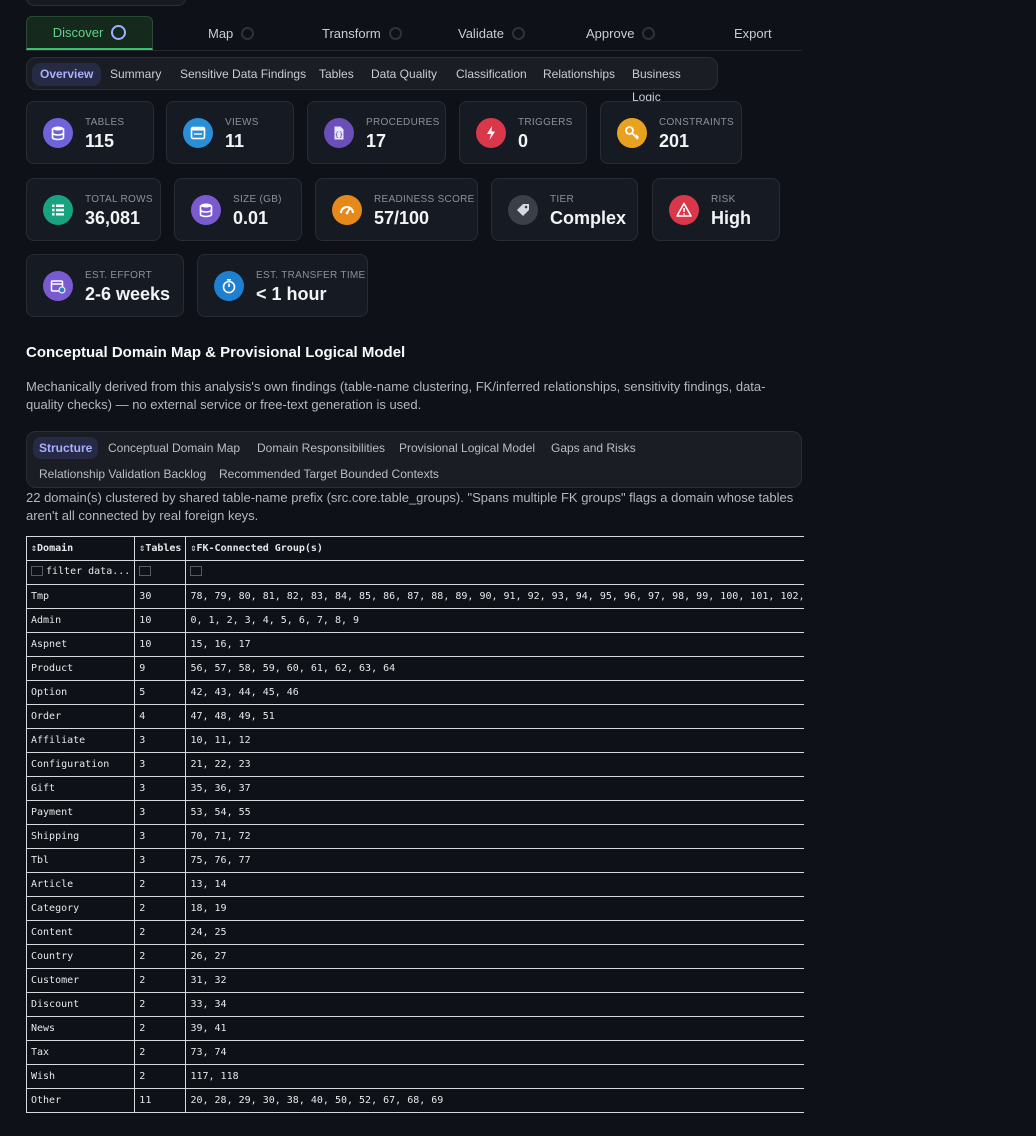  Describe the element at coordinates (81, 596) in the screenshot. I see `domain-cell: Tmp` at that location.